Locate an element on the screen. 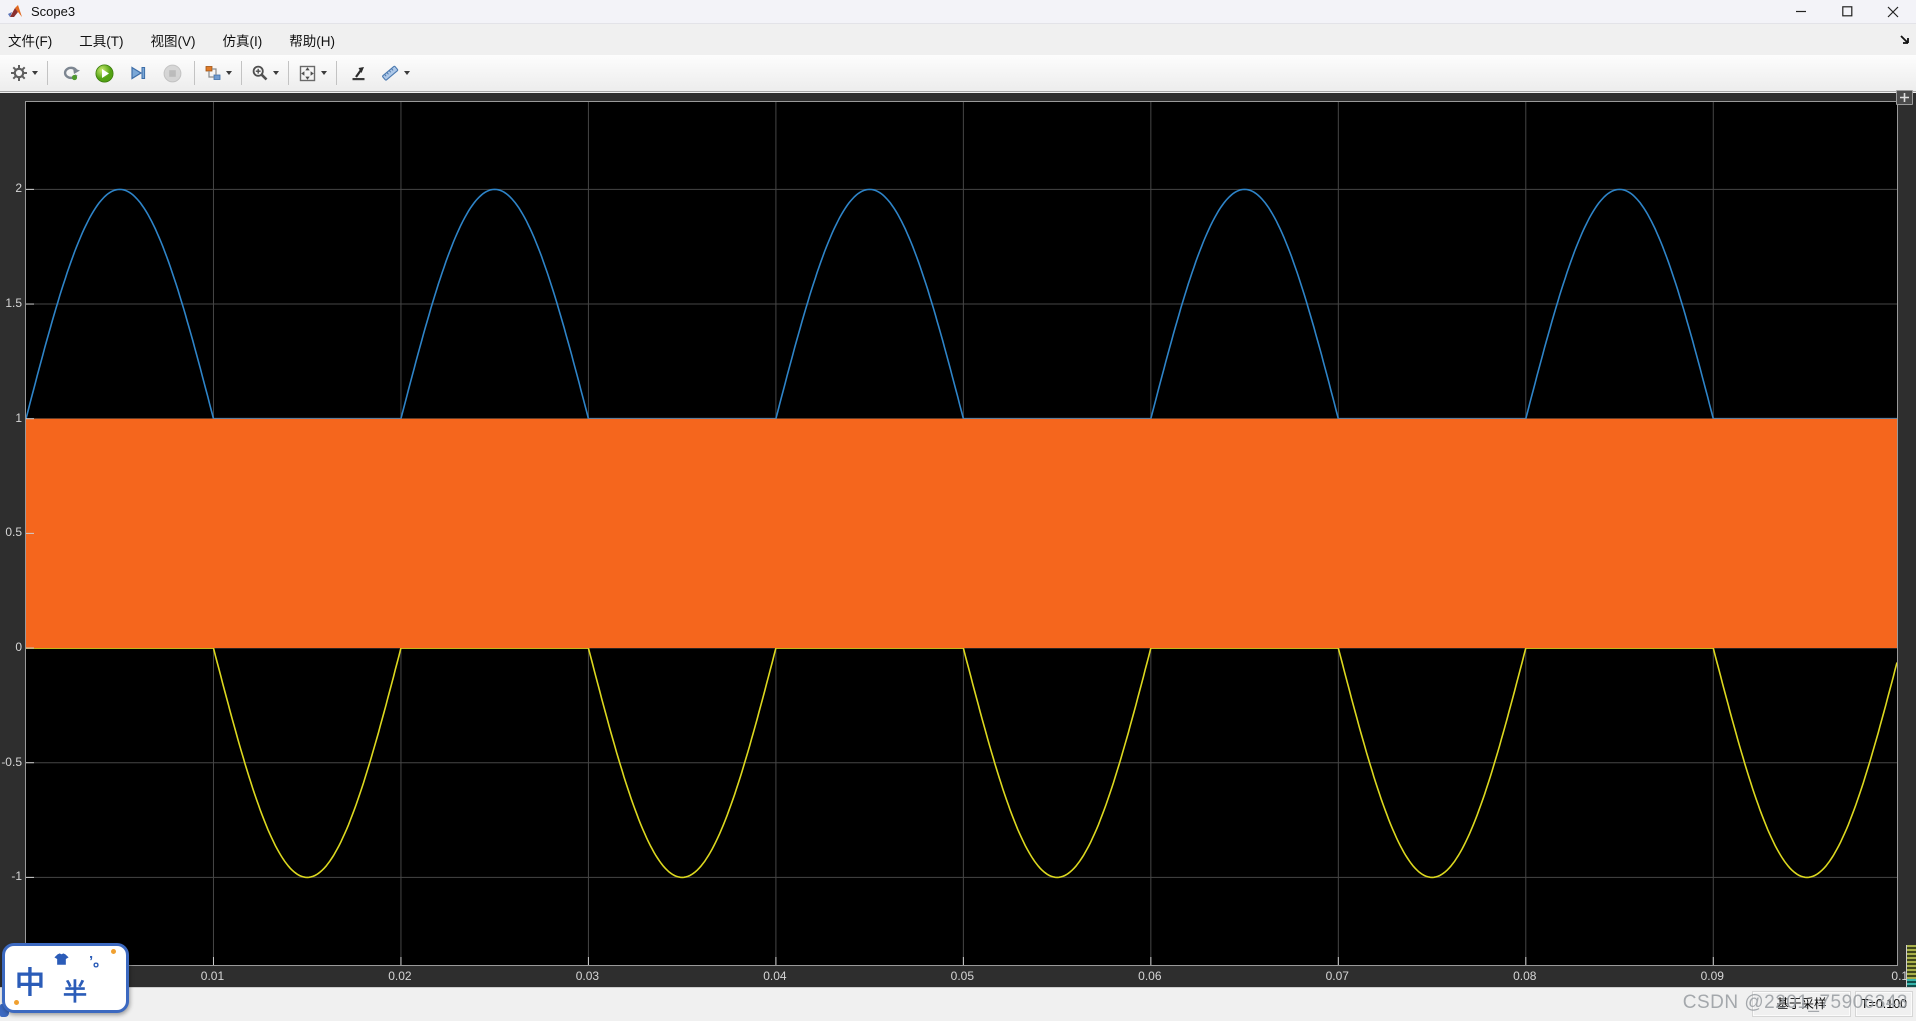 The width and height of the screenshot is (1916, 1021). matlab-logo-icon is located at coordinates (15, 10).